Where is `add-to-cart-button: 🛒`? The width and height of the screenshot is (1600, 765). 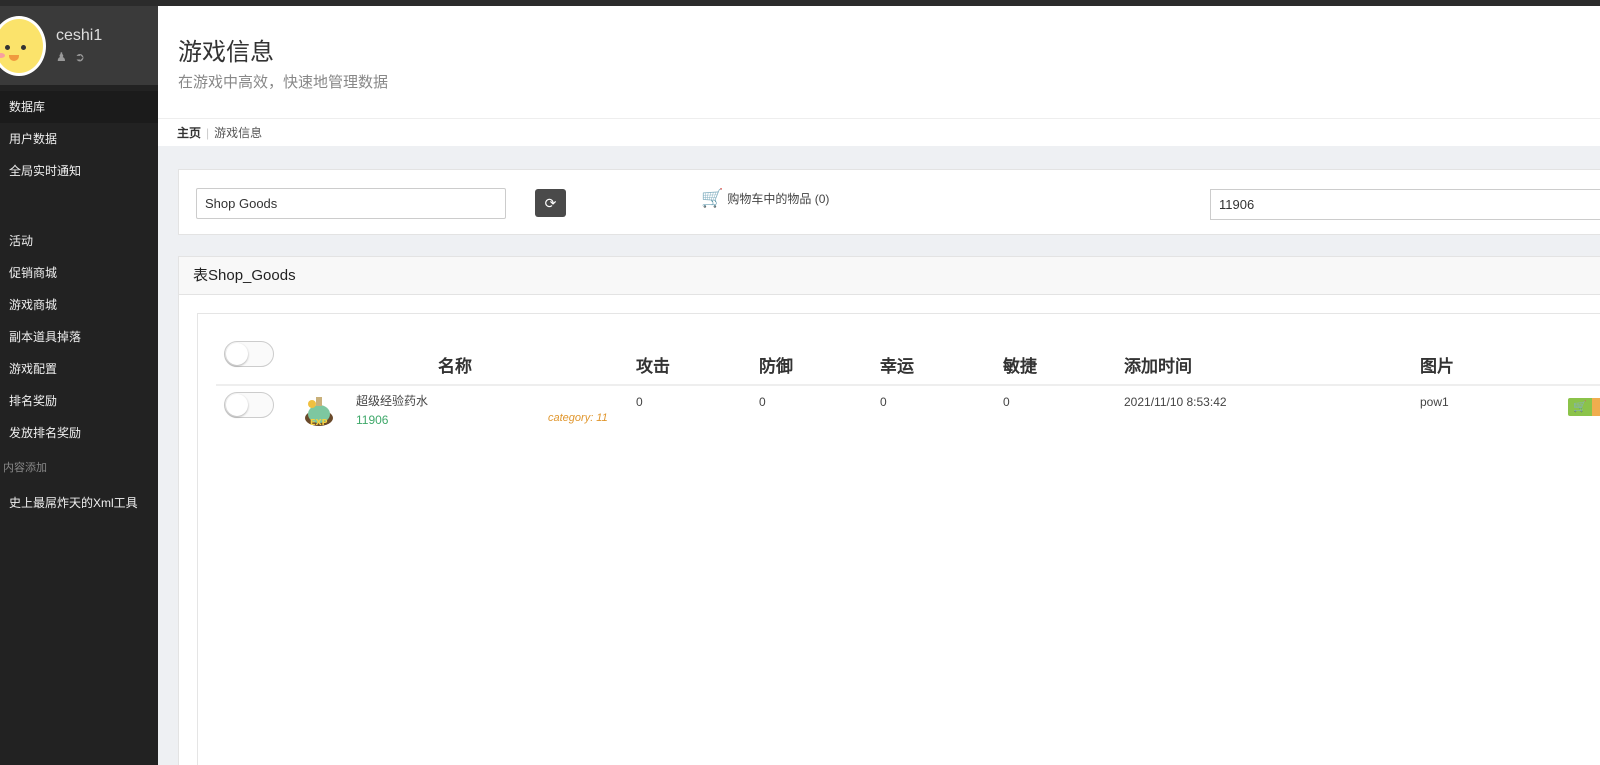
add-to-cart-button: 🛒 is located at coordinates (1580, 407).